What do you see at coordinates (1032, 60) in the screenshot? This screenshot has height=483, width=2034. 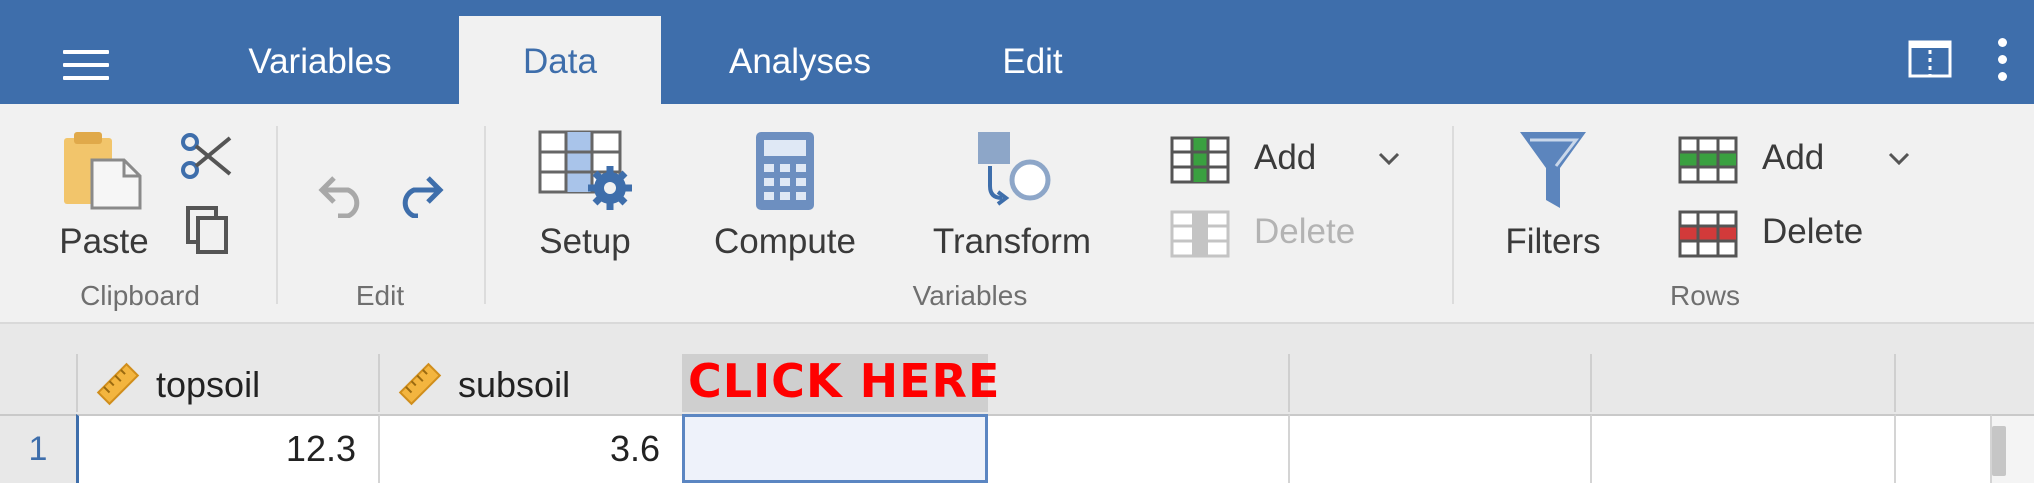 I see `tab-edit: Edit` at bounding box center [1032, 60].